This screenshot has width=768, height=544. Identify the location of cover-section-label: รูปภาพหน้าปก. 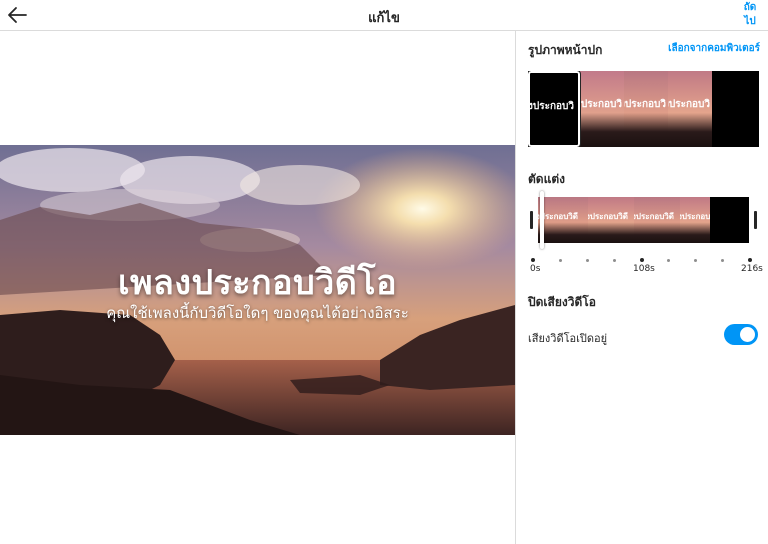
(565, 50).